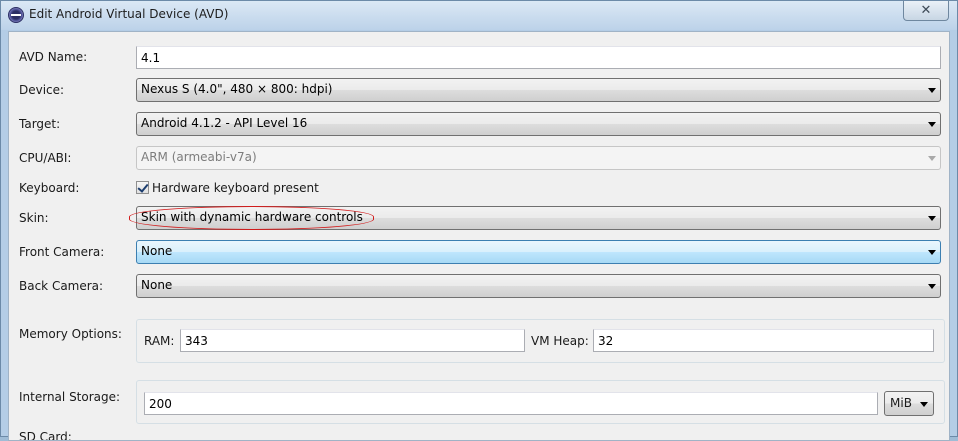 The image size is (958, 441). I want to click on avd-name-label: AVD Name:, so click(53, 57).